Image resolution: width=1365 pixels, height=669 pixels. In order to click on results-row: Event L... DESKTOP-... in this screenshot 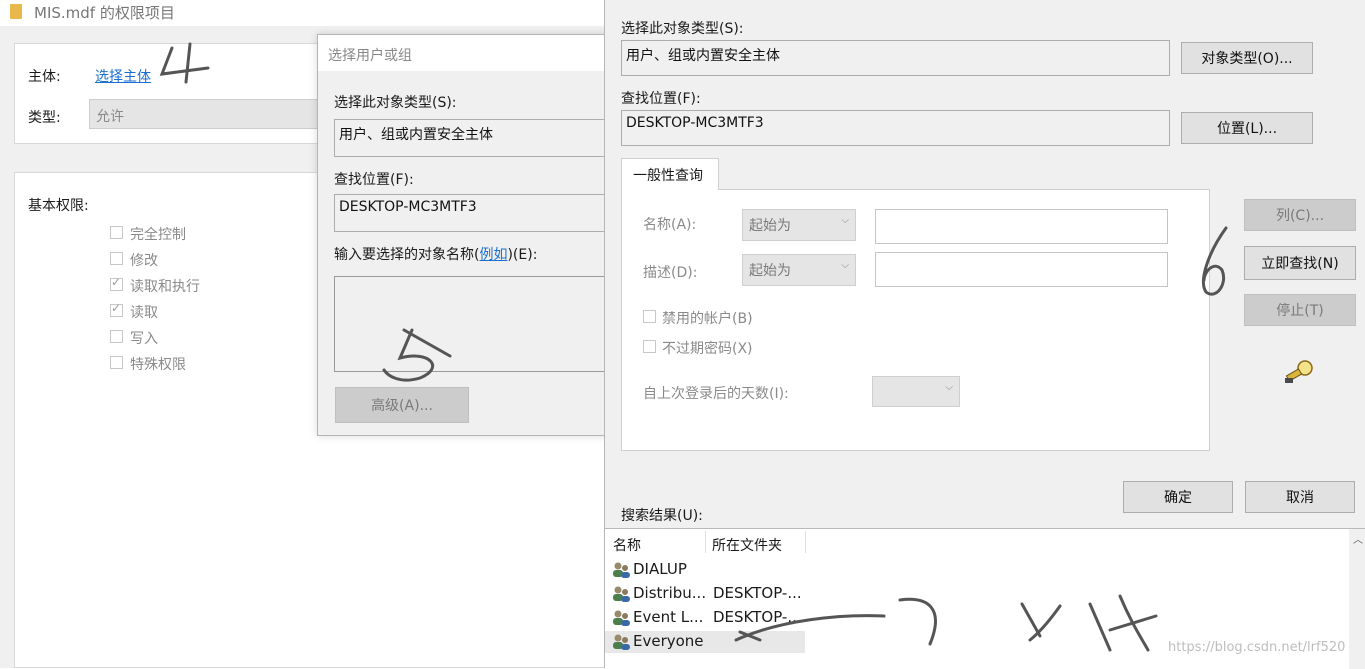, I will do `click(705, 618)`.